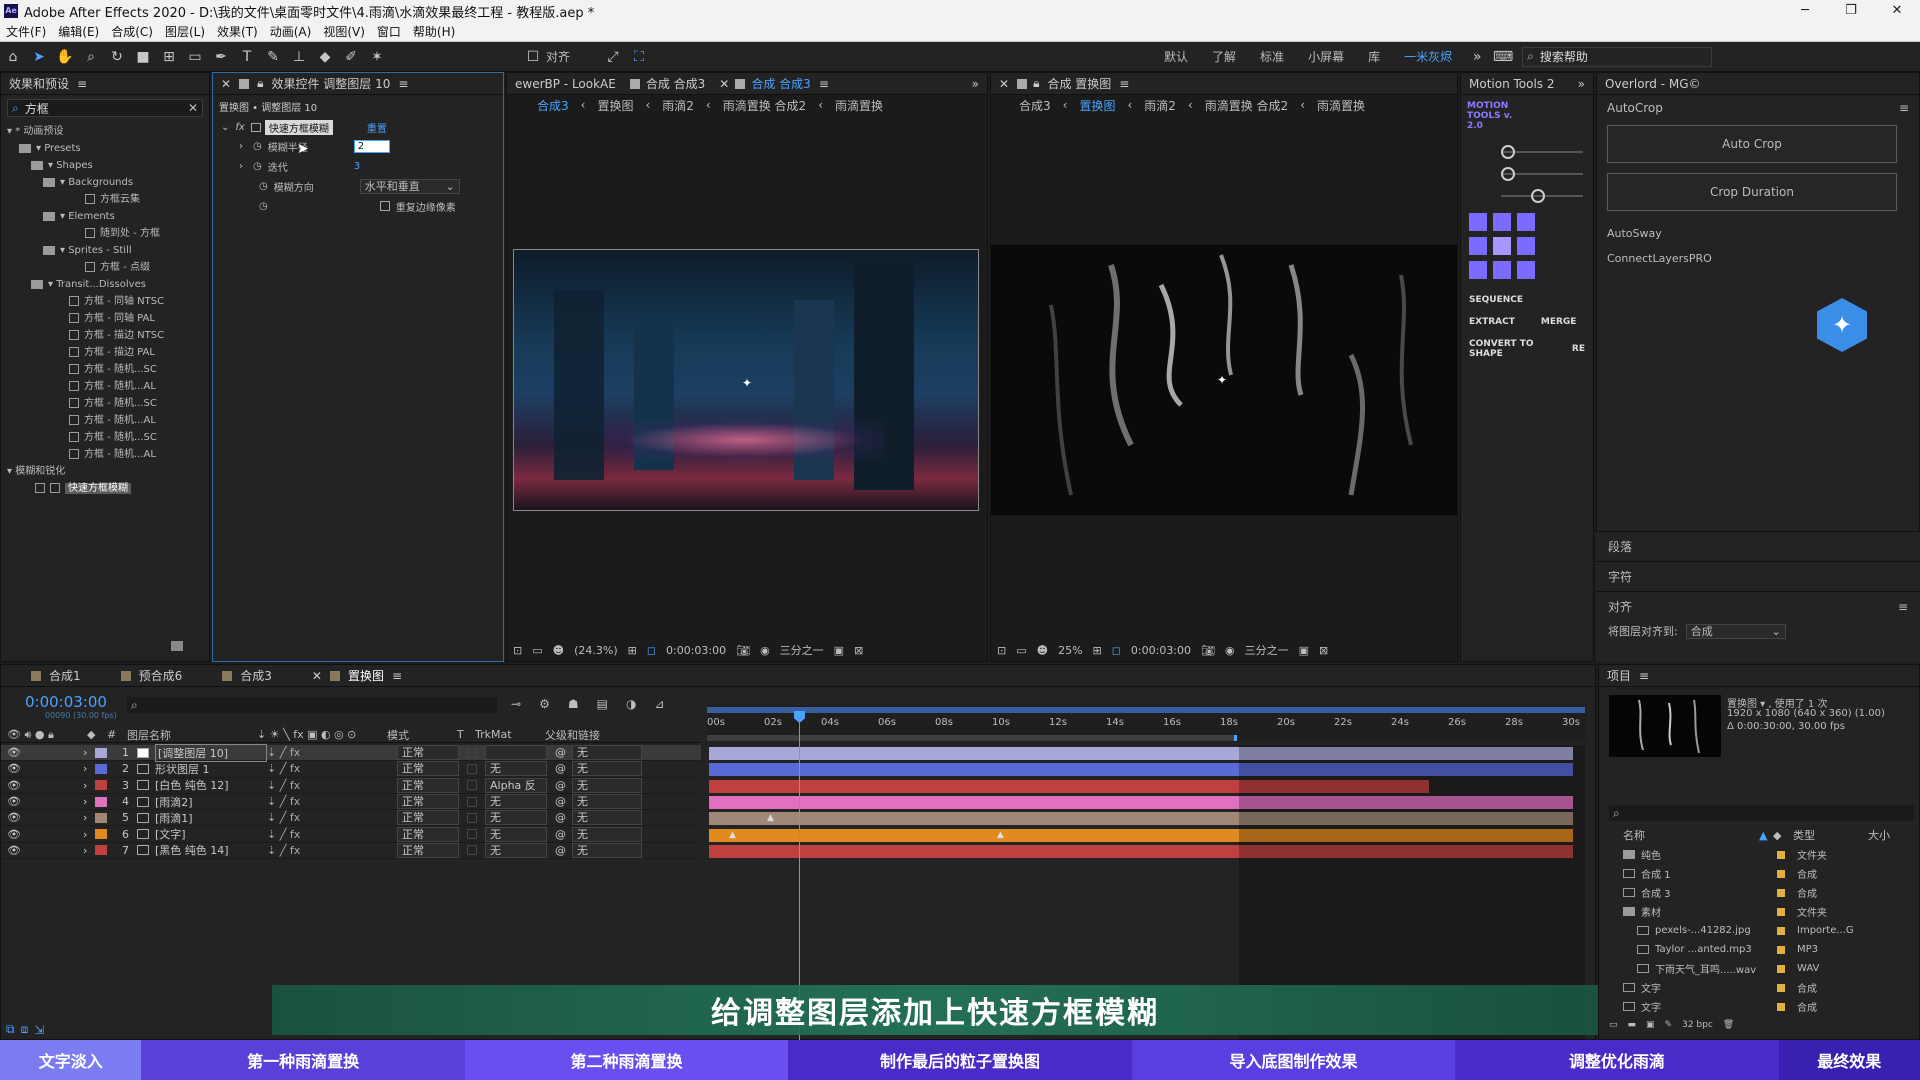  What do you see at coordinates (211, 818) in the screenshot?
I see `layer-name: [雨滴1]` at bounding box center [211, 818].